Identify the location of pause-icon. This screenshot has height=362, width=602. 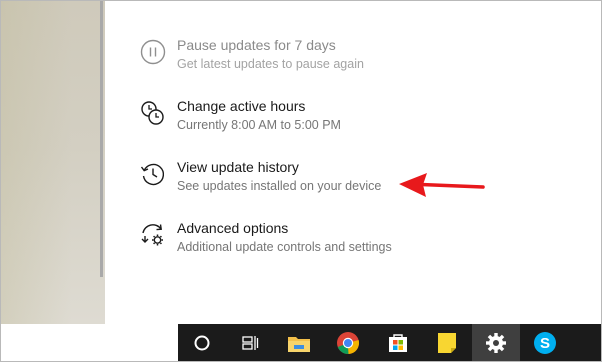
(153, 52).